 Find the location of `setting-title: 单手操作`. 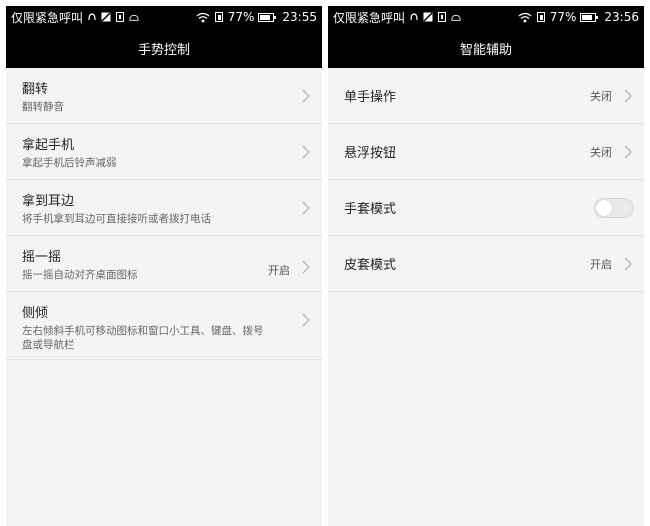

setting-title: 单手操作 is located at coordinates (370, 97).